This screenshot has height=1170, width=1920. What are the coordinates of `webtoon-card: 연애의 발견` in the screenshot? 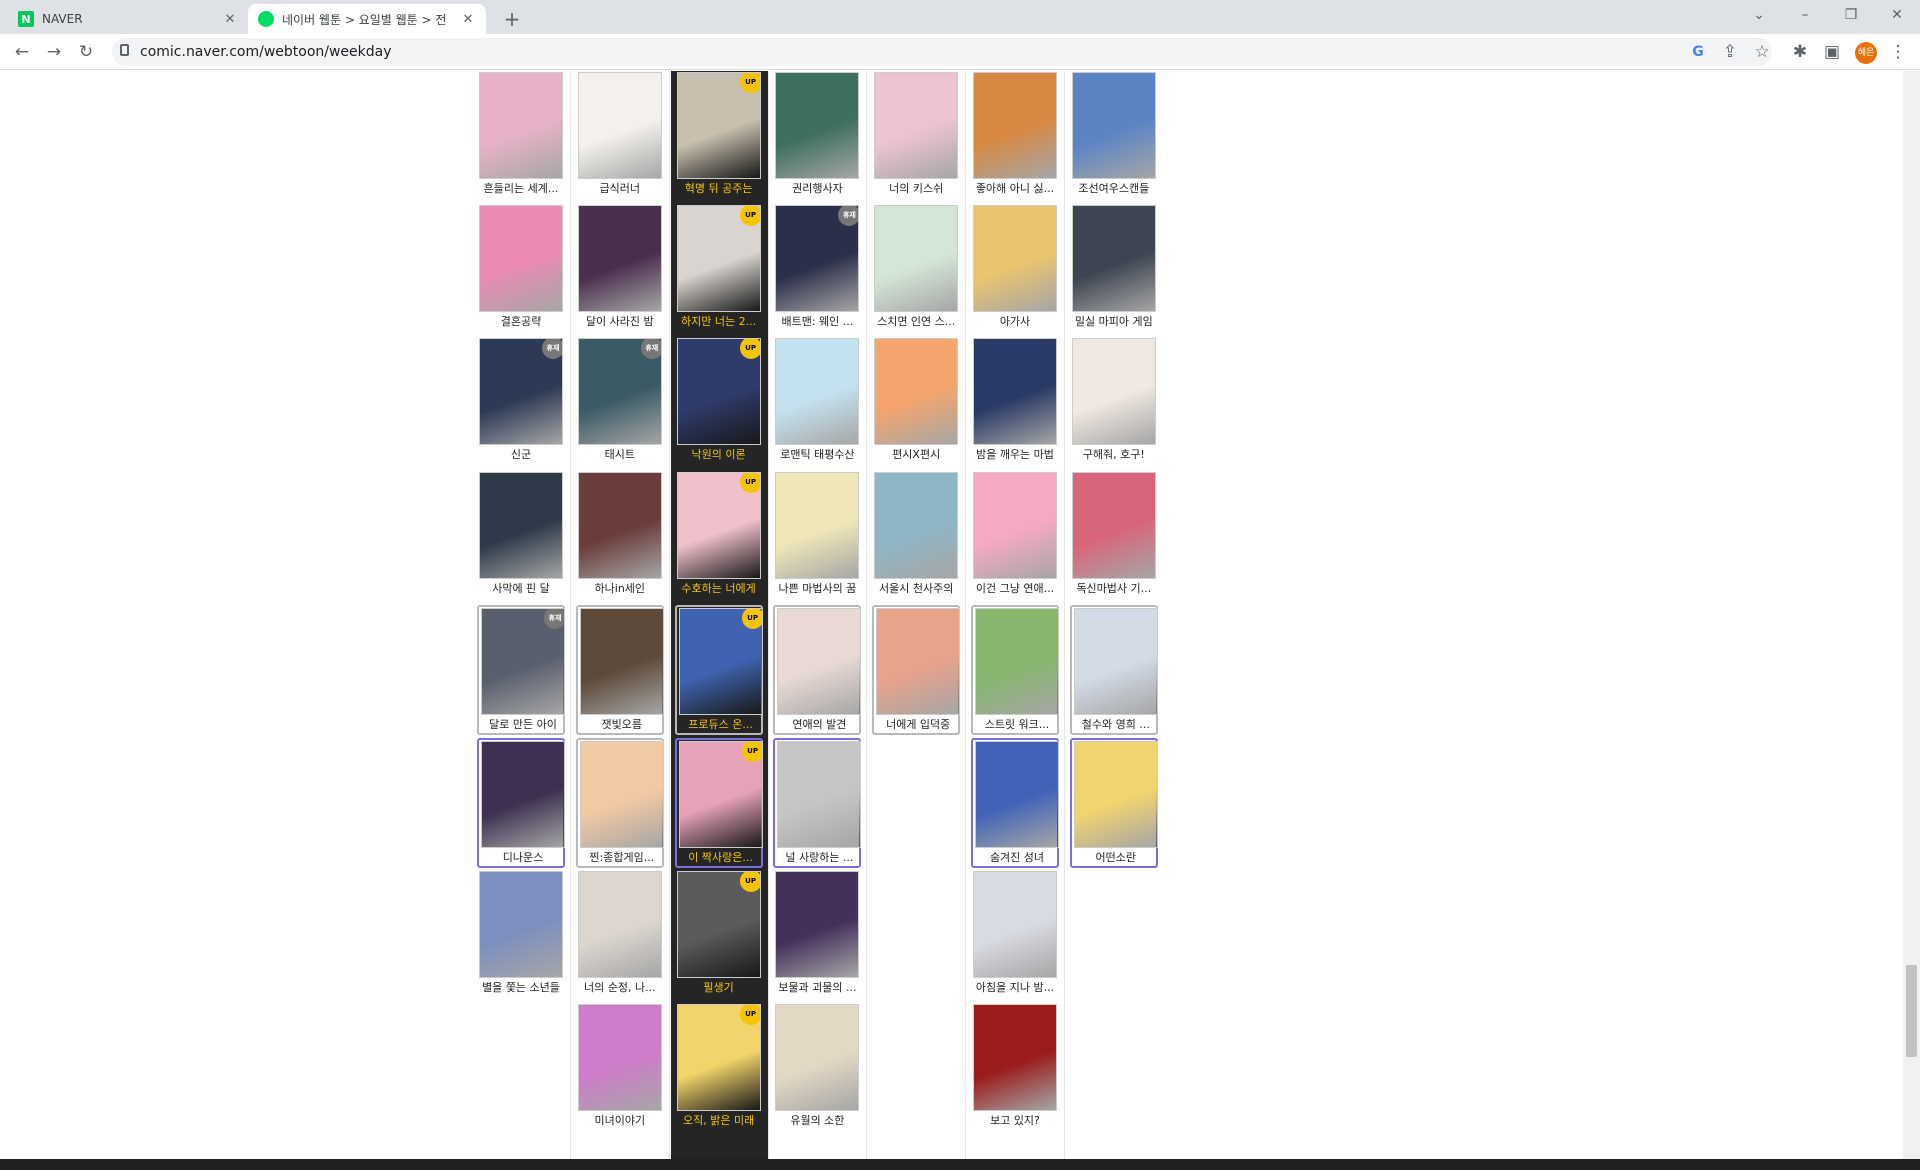 It's located at (817, 669).